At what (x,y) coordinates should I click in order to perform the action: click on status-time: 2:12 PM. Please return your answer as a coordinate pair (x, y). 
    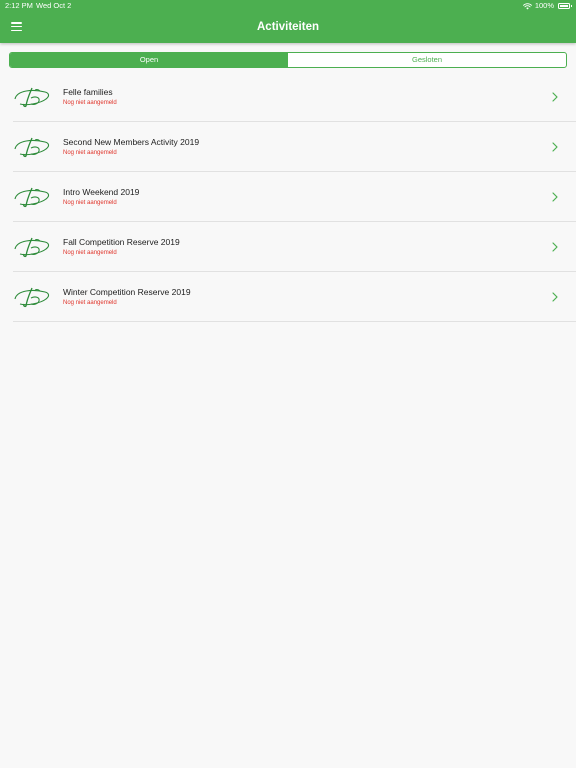
    Looking at the image, I should click on (19, 5).